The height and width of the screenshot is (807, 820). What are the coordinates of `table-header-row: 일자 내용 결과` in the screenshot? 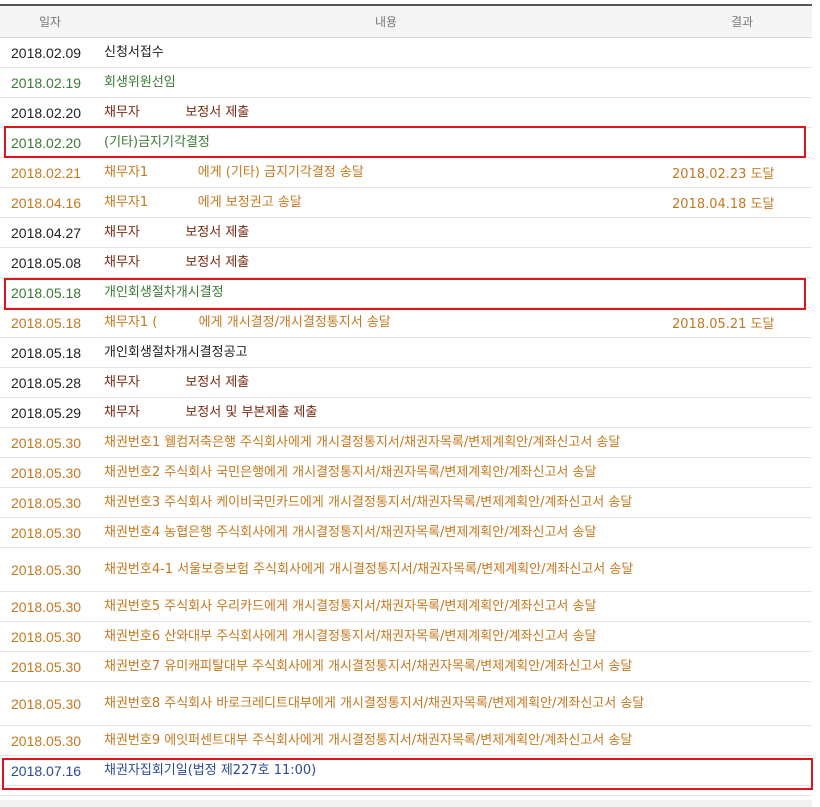 It's located at (406, 22).